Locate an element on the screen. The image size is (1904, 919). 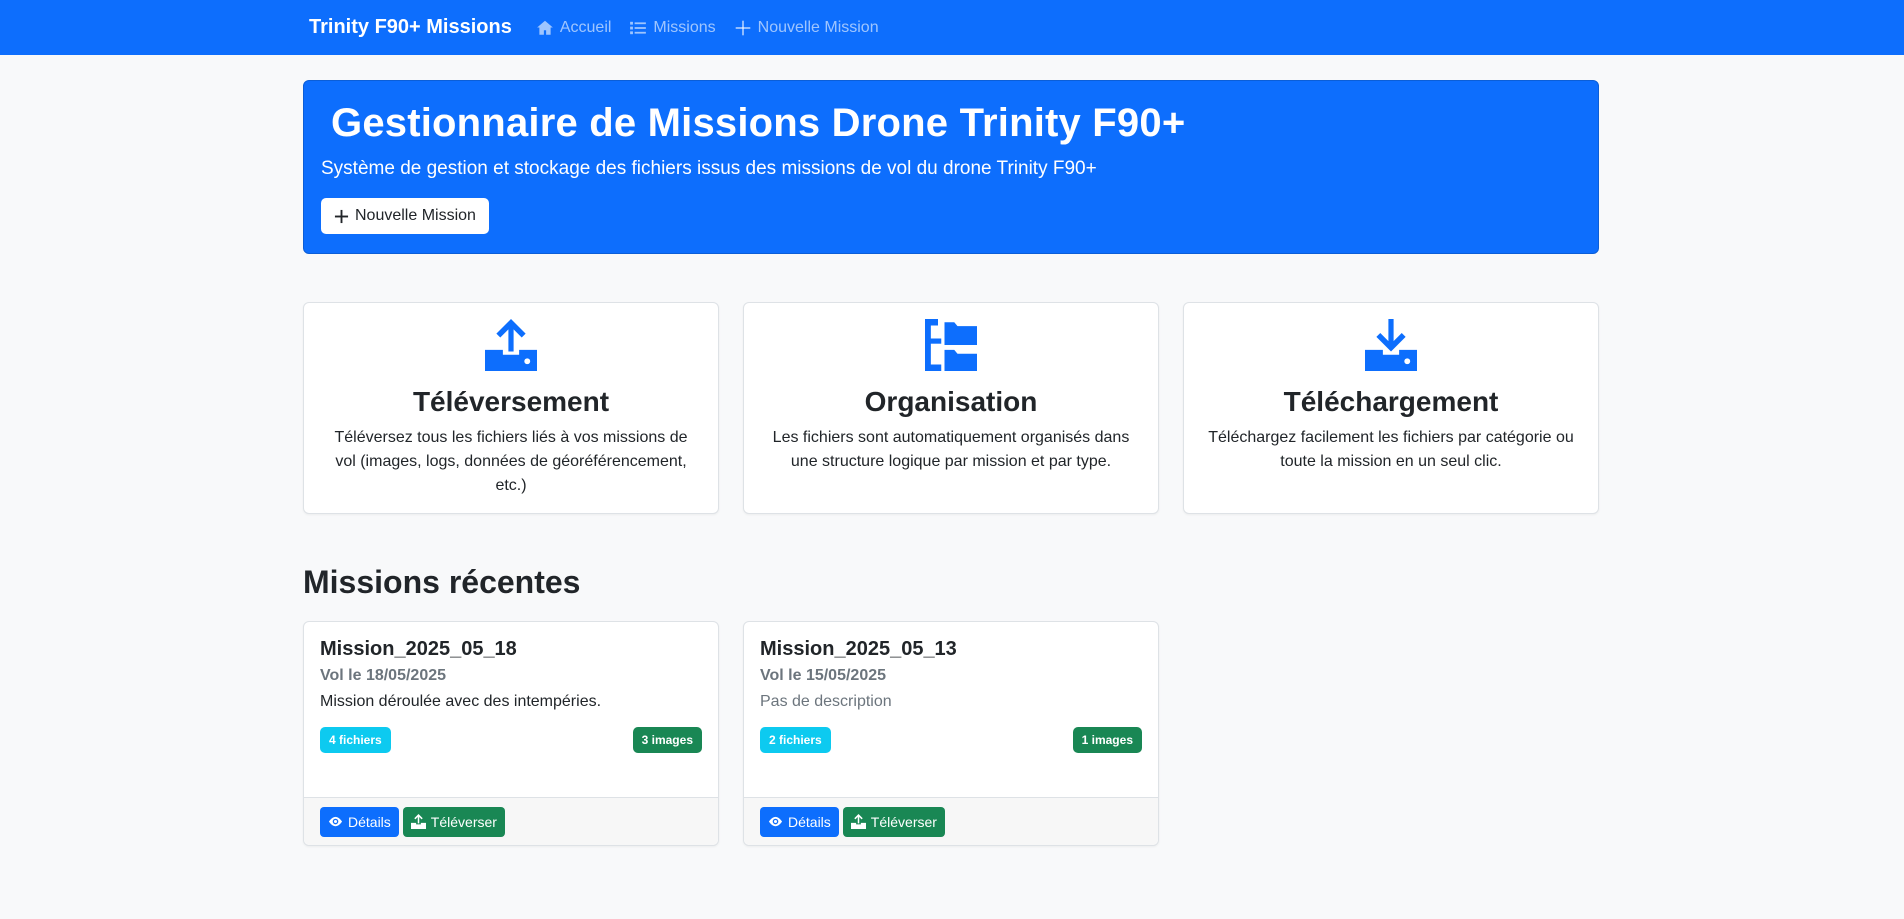
mission-date: Vol le 18/05/2025 is located at coordinates (383, 675).